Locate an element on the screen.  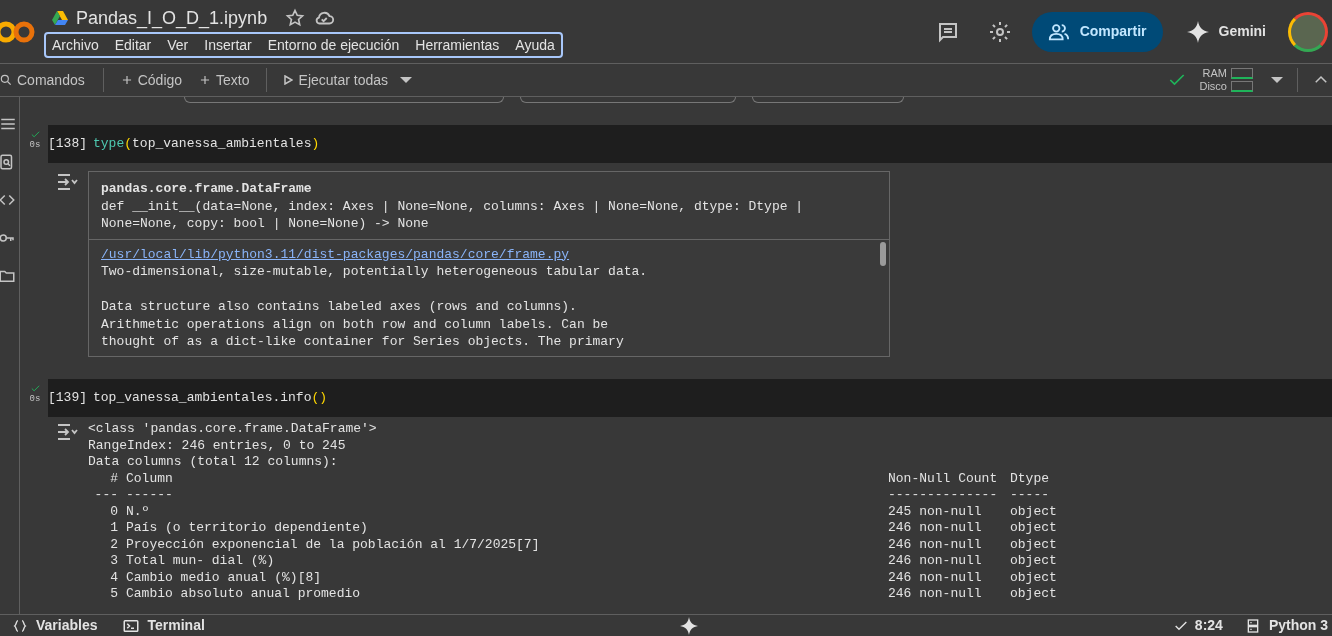
code-cell: [138] type(top_vanessa_ambientales) is located at coordinates (690, 144).